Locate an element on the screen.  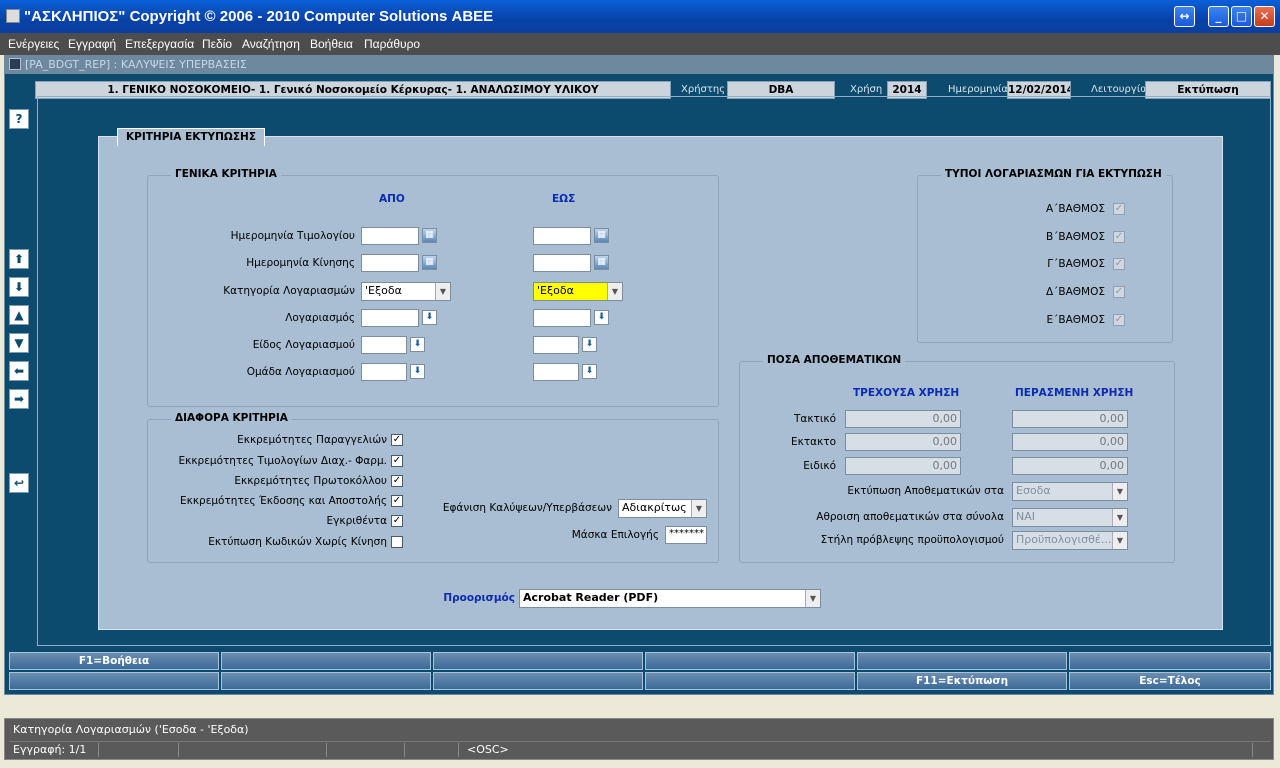
module-icon is located at coordinates (15, 64).